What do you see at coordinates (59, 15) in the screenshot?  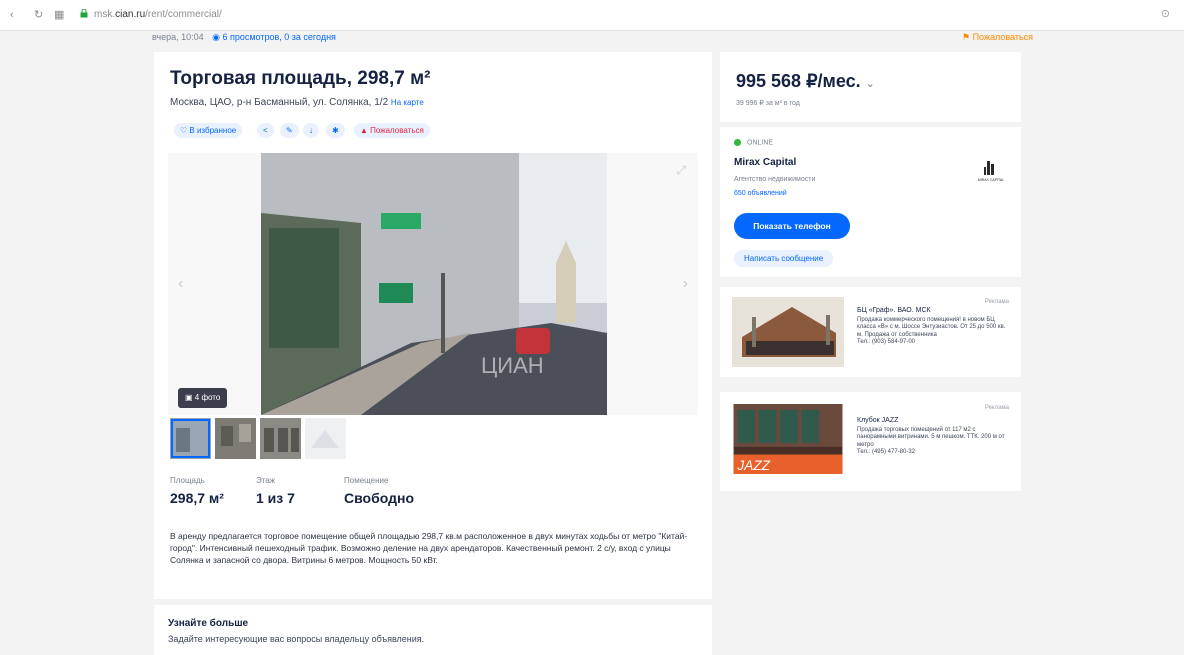 I see `tabs-grid-icon: ▦` at bounding box center [59, 15].